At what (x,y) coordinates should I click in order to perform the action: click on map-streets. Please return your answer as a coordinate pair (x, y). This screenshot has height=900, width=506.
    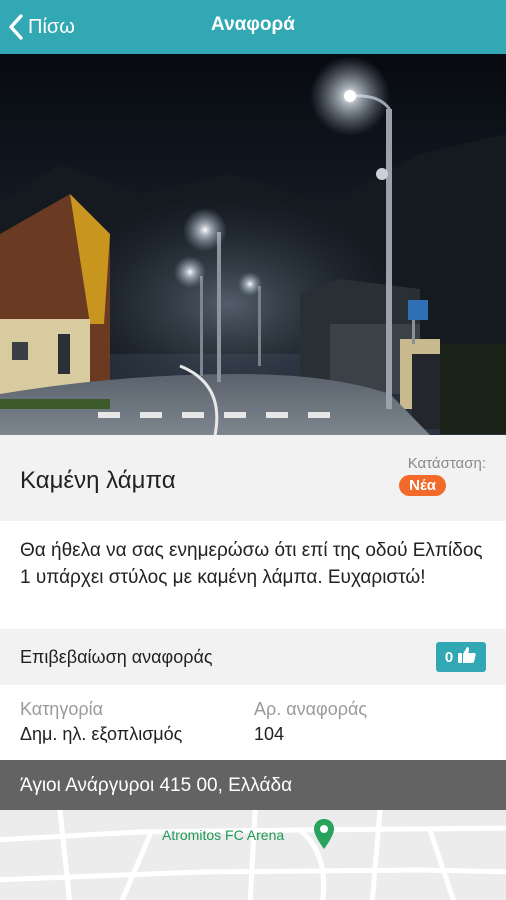
    Looking at the image, I should click on (253, 855).